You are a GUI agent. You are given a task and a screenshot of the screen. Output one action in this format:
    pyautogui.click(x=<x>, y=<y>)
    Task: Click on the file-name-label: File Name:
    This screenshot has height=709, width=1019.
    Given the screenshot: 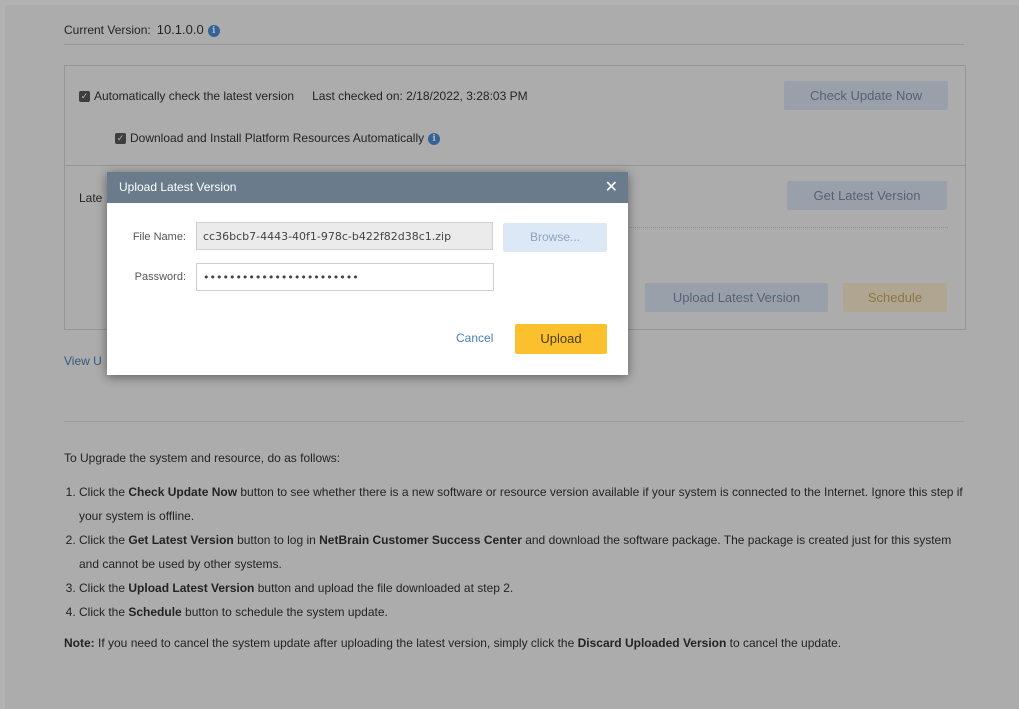 What is the action you would take?
    pyautogui.click(x=159, y=237)
    